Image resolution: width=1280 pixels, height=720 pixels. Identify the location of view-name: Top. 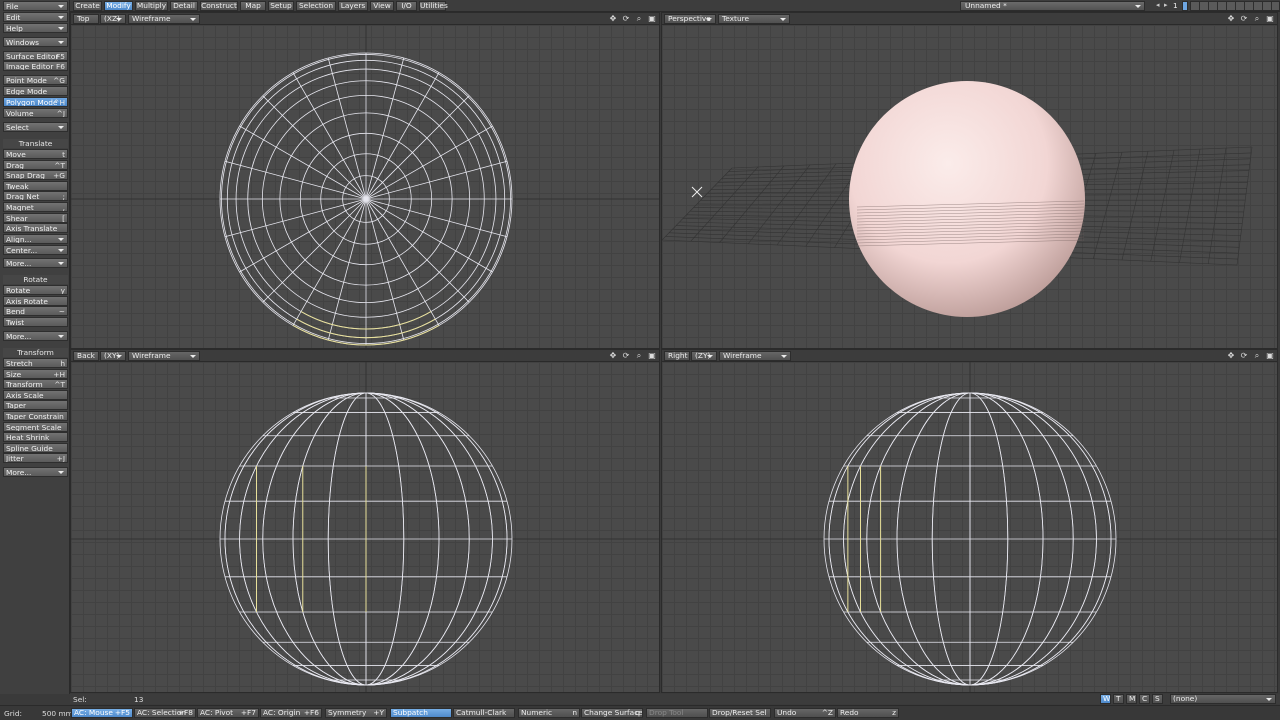
(86, 19).